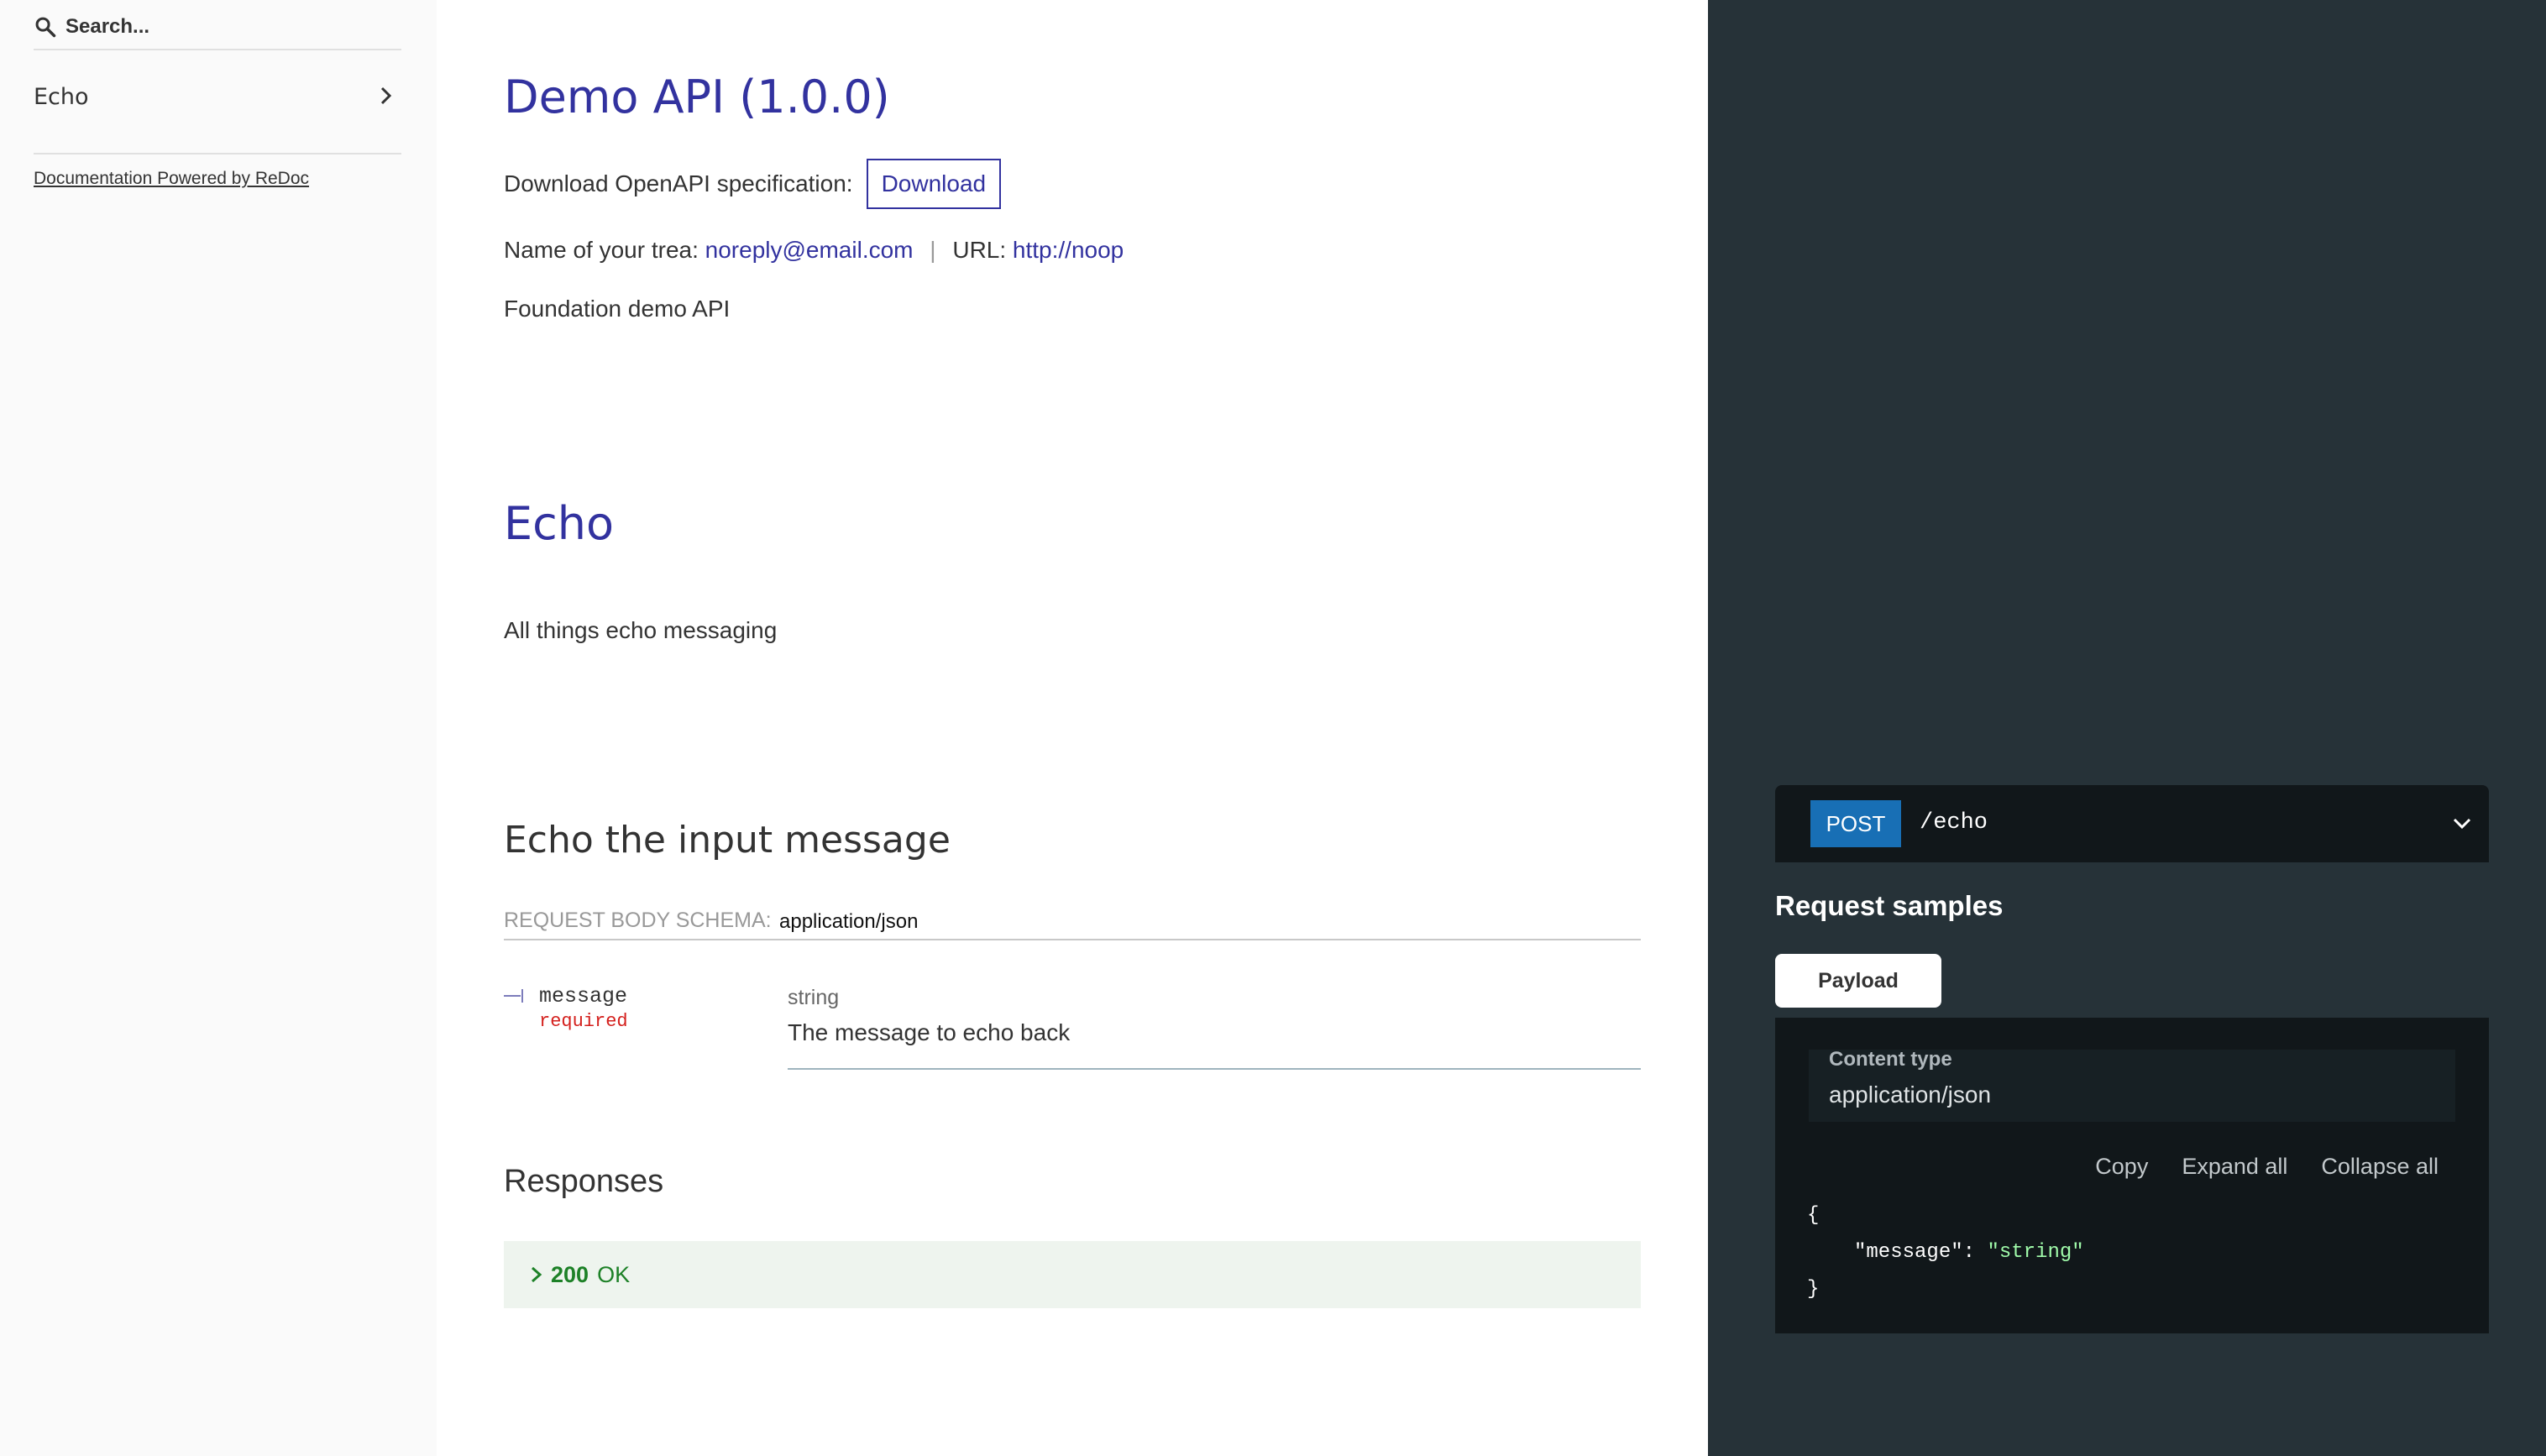 The image size is (2546, 1456). What do you see at coordinates (2036, 1252) in the screenshot?
I see `json-value: "string"` at bounding box center [2036, 1252].